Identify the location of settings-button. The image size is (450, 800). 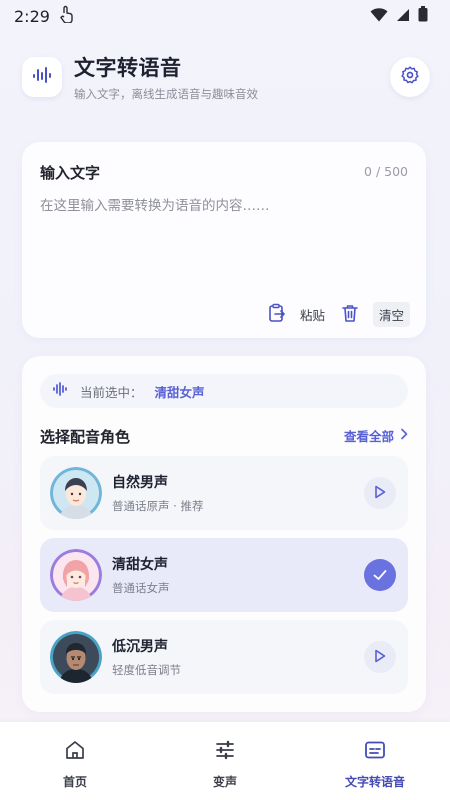
(410, 77).